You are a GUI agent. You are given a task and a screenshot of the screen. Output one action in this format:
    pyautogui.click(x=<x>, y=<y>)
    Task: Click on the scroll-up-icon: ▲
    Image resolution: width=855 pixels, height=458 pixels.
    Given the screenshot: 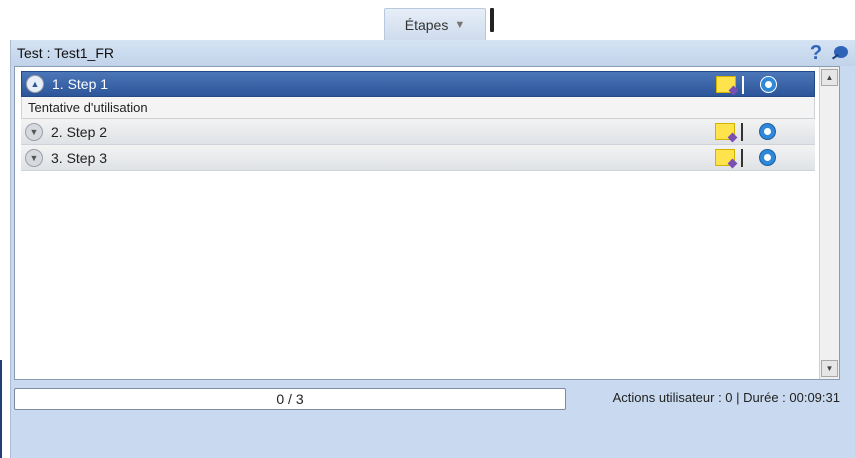 What is the action you would take?
    pyautogui.click(x=829, y=77)
    